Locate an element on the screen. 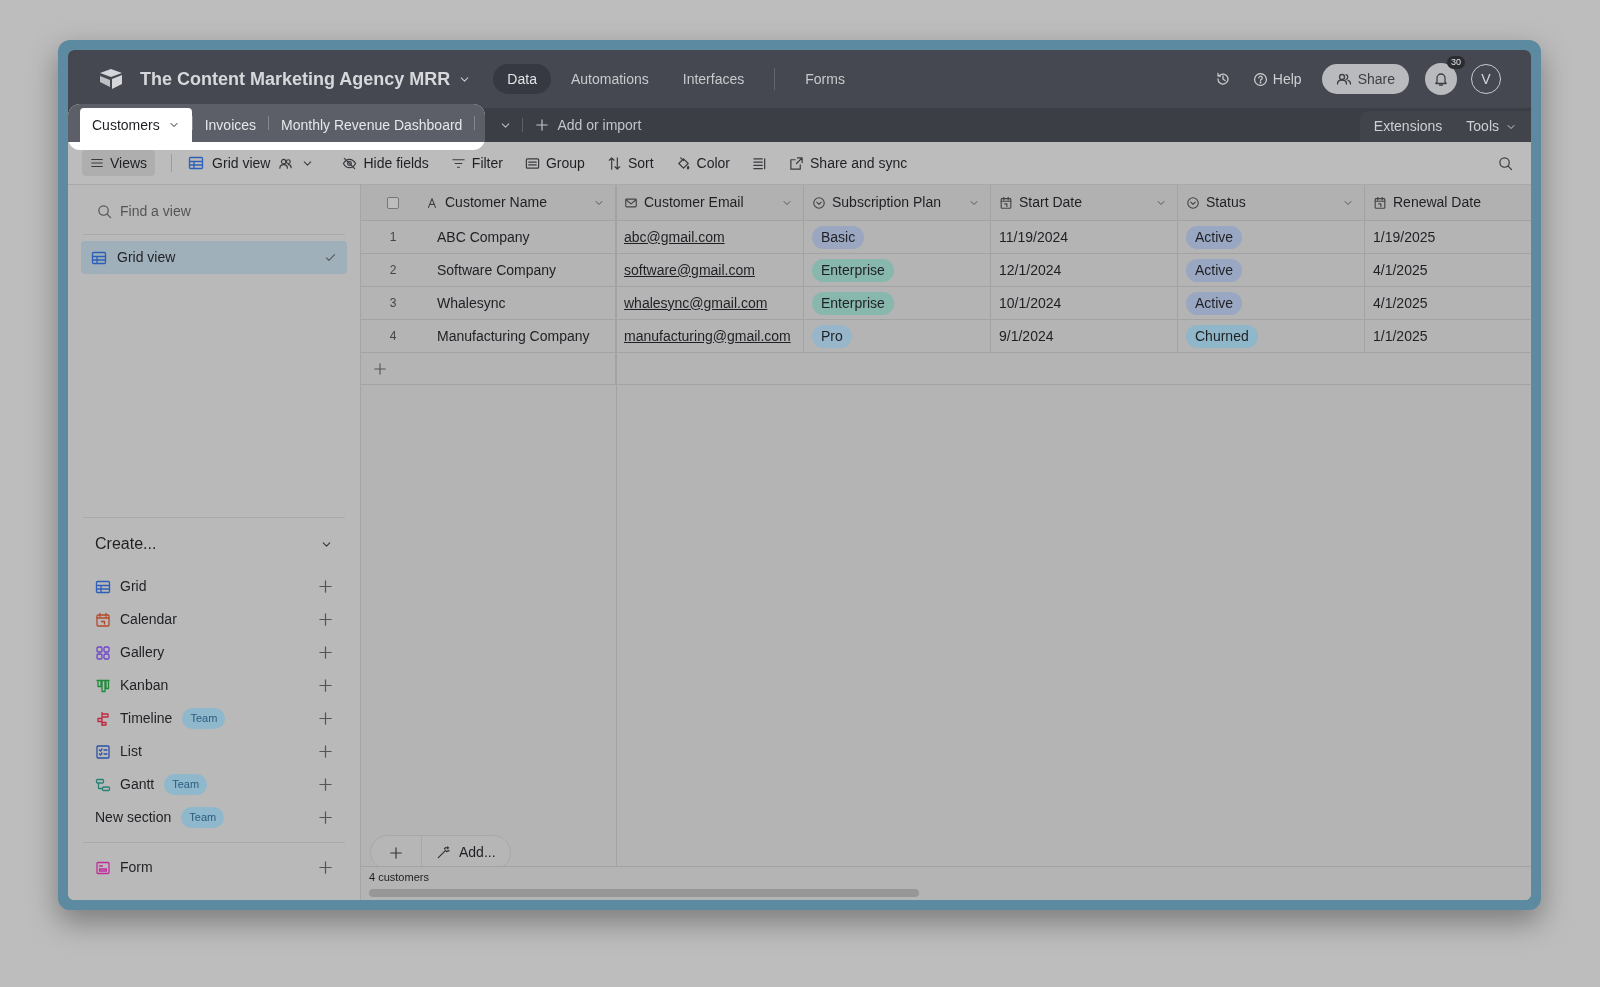 This screenshot has width=1600, height=987. toolbar-button: Hide fields is located at coordinates (385, 163).